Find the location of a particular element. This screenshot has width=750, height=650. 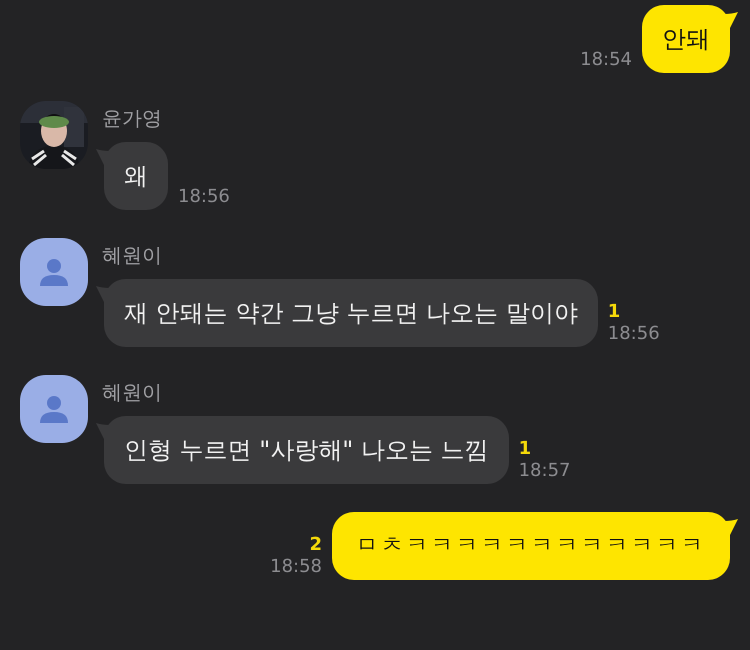

message-time: 18:58 is located at coordinates (296, 567).